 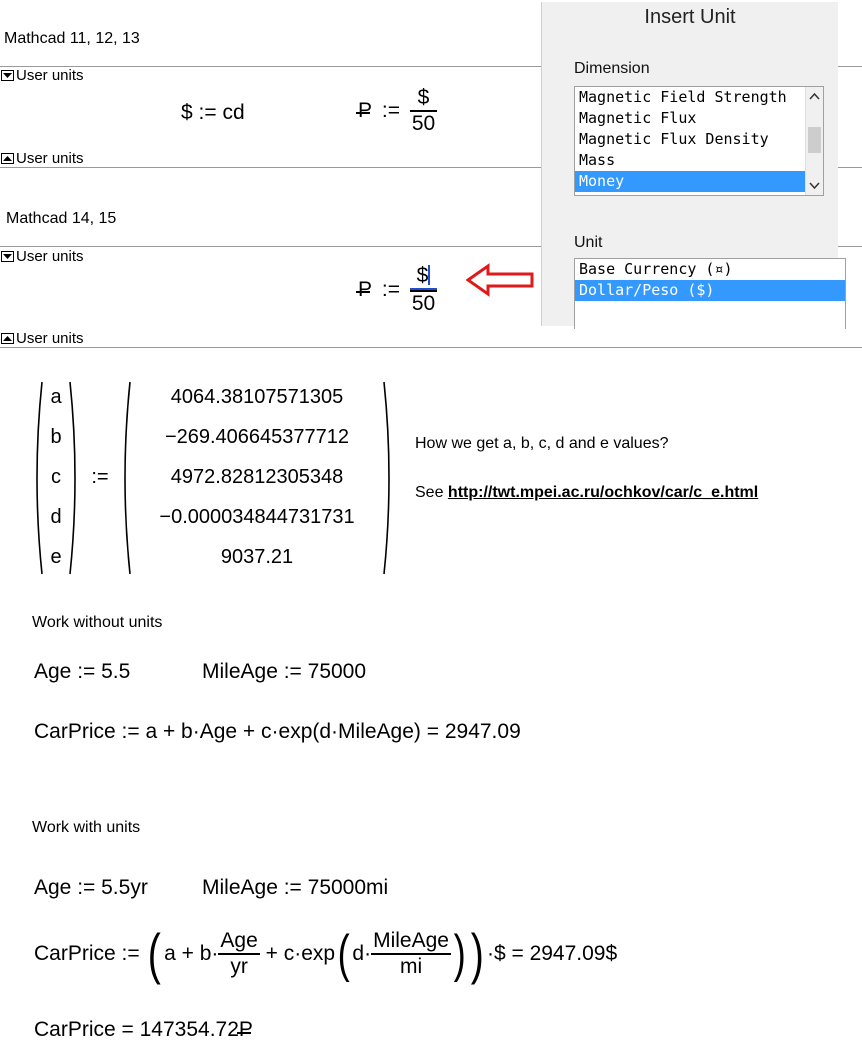 I want to click on age-fraction: Age yr, so click(x=239, y=954).